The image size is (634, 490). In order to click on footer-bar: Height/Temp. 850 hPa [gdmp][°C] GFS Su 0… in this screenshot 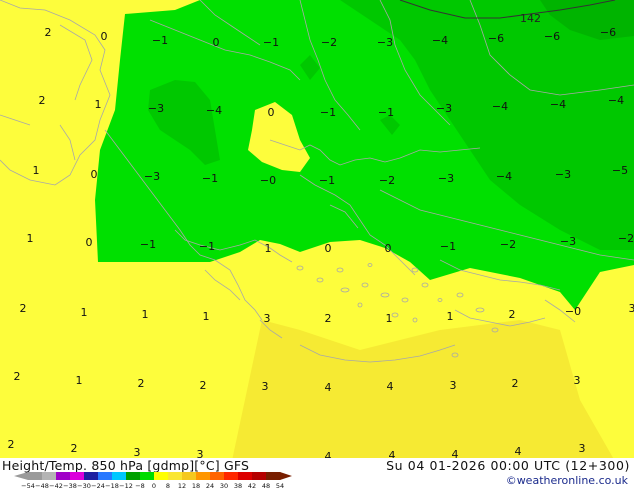, I will do `click(317, 474)`.